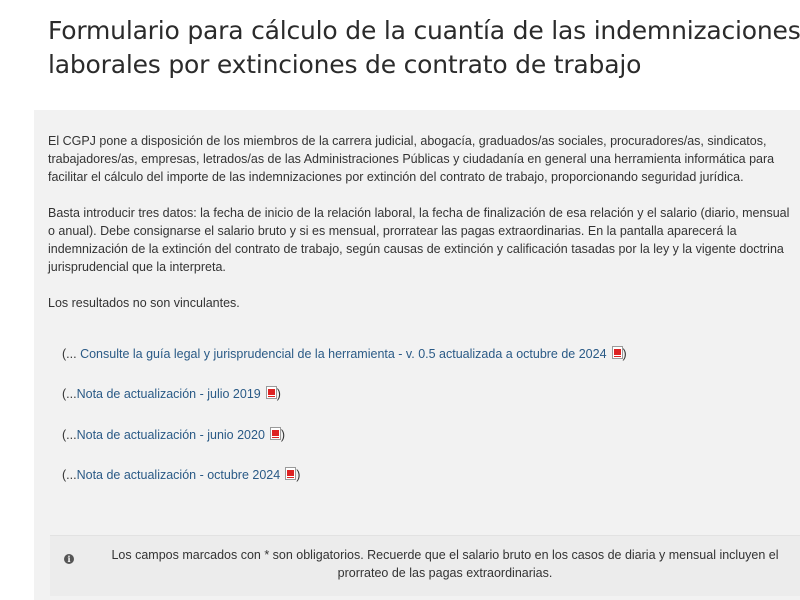 The image size is (800, 600). I want to click on disclaimer-text: Los resultados no son vinculantes., so click(144, 303).